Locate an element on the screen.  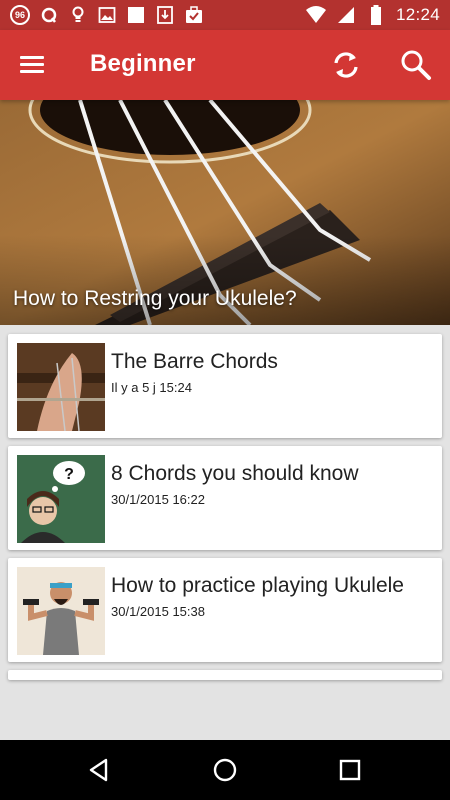
home-icon is located at coordinates (225, 770).